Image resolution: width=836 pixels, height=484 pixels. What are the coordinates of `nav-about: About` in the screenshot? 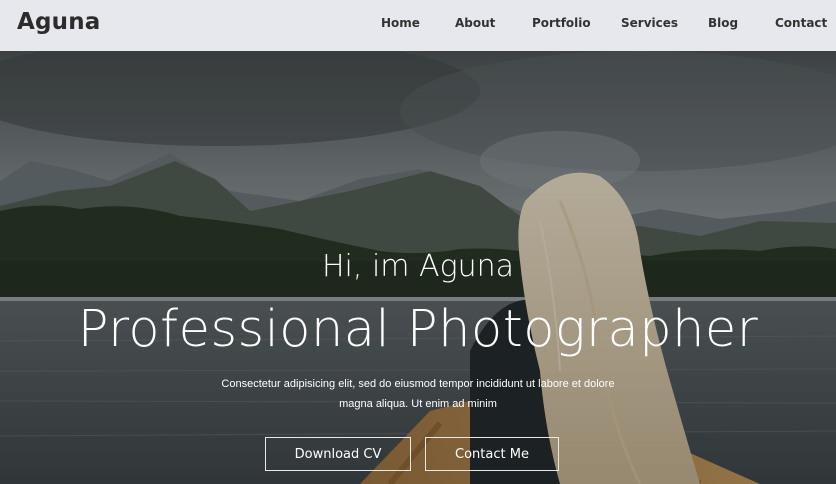 It's located at (475, 23).